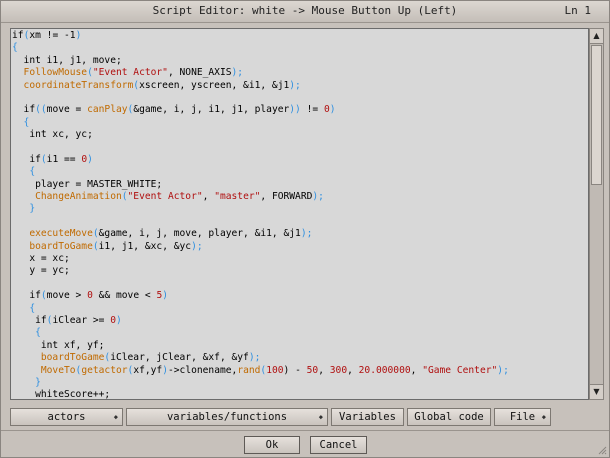 This screenshot has height=458, width=610. Describe the element at coordinates (260, 346) in the screenshot. I see `code-line: int xf, yf;` at that location.